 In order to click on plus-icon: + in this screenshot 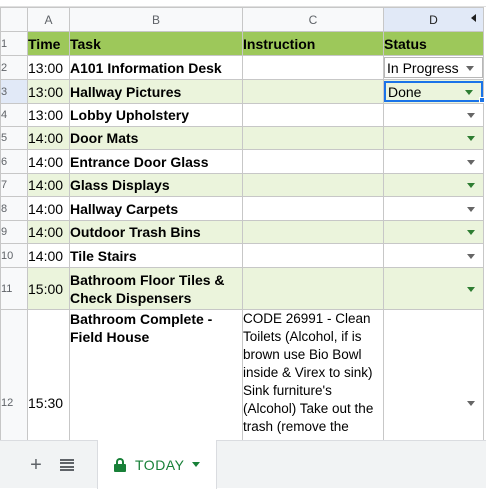, I will do `click(36, 464)`.